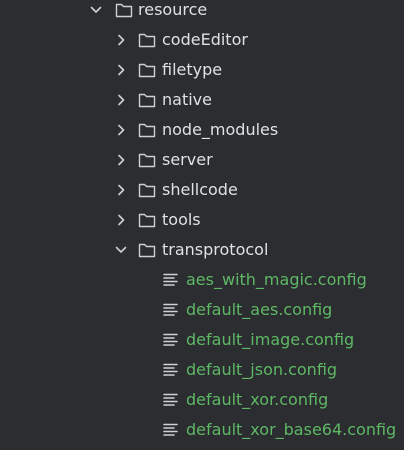  I want to click on tree-node-label: shellcode, so click(200, 189).